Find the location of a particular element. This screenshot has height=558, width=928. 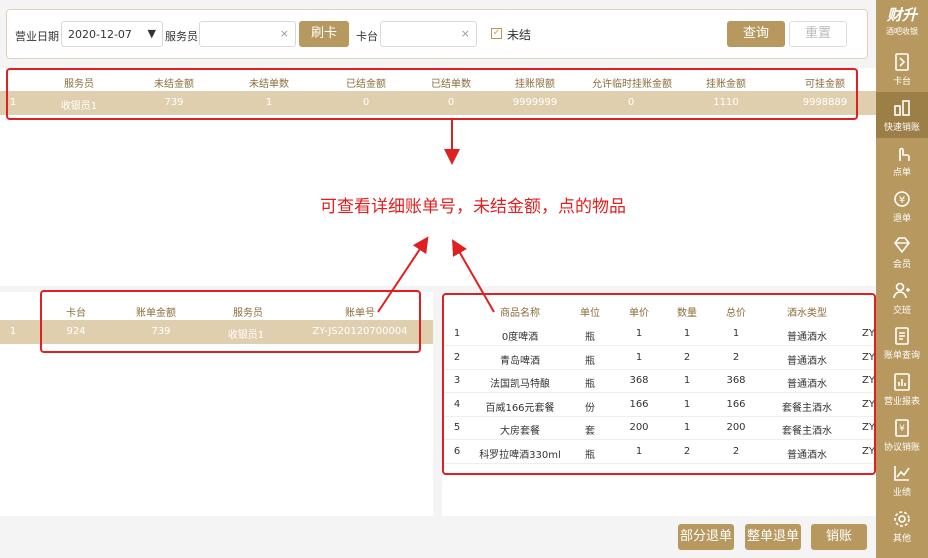

annotation-arrows is located at coordinates (436, 216).